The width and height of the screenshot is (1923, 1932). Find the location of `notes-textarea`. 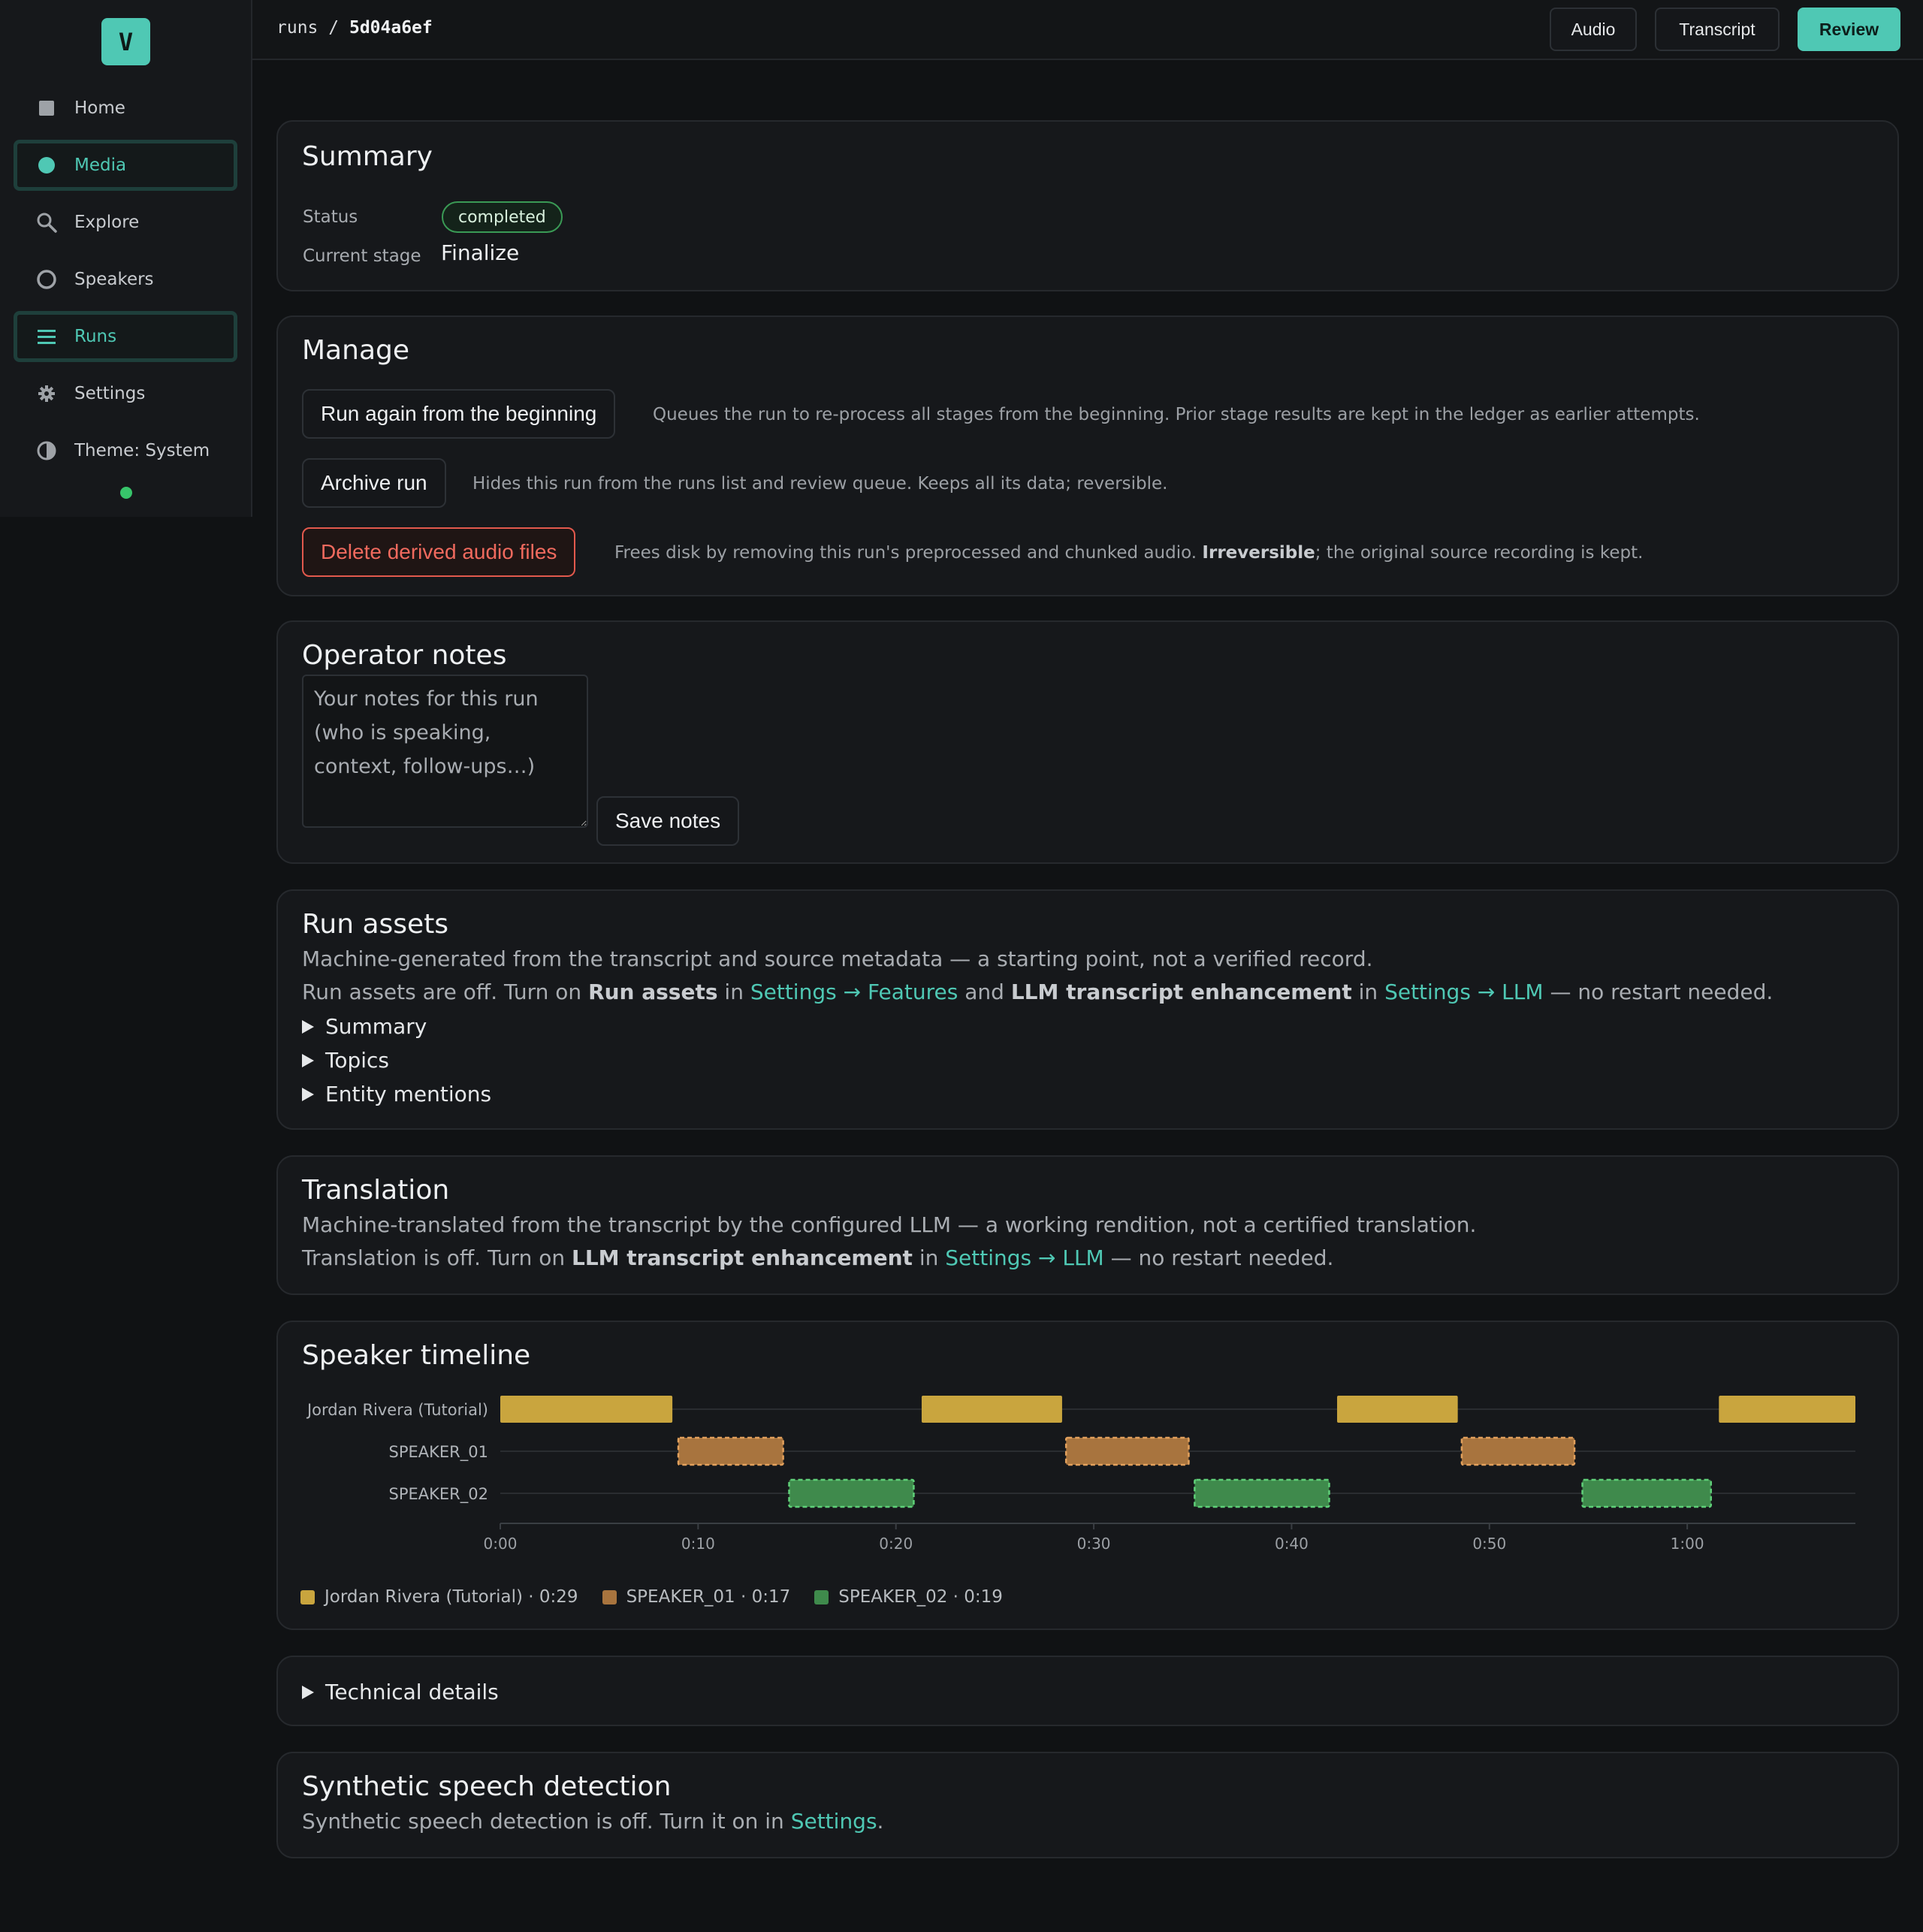

notes-textarea is located at coordinates (445, 751).